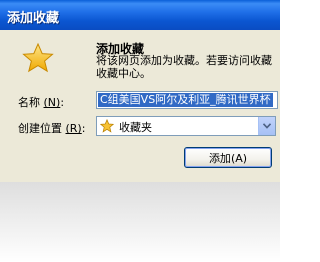 Image resolution: width=320 pixels, height=262 pixels. What do you see at coordinates (135, 127) in the screenshot?
I see `location-selected-value: 收藏夹` at bounding box center [135, 127].